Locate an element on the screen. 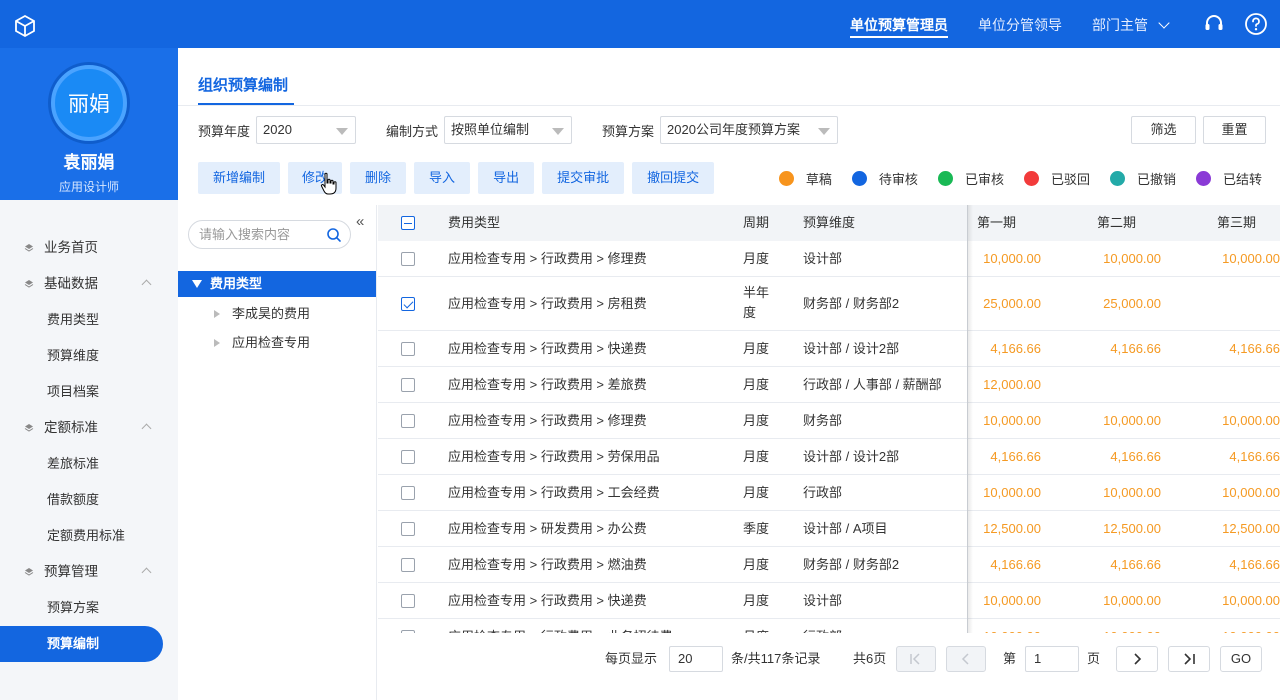 Image resolution: width=1280 pixels, height=700 pixels. tree-node-root: 费用类型 is located at coordinates (277, 284).